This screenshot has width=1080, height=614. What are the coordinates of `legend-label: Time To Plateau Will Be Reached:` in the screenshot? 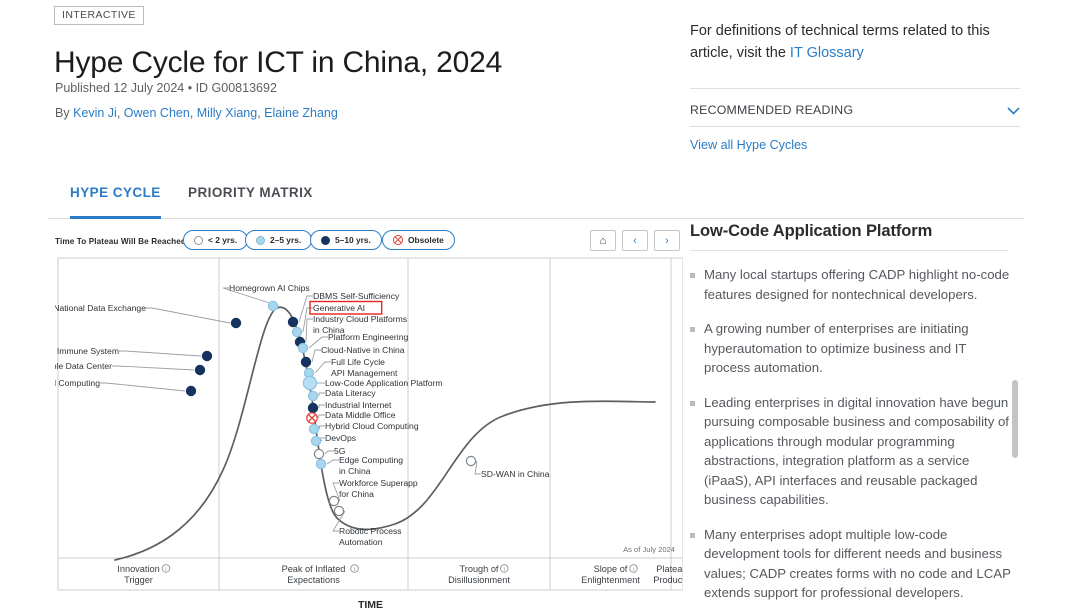 It's located at (122, 241).